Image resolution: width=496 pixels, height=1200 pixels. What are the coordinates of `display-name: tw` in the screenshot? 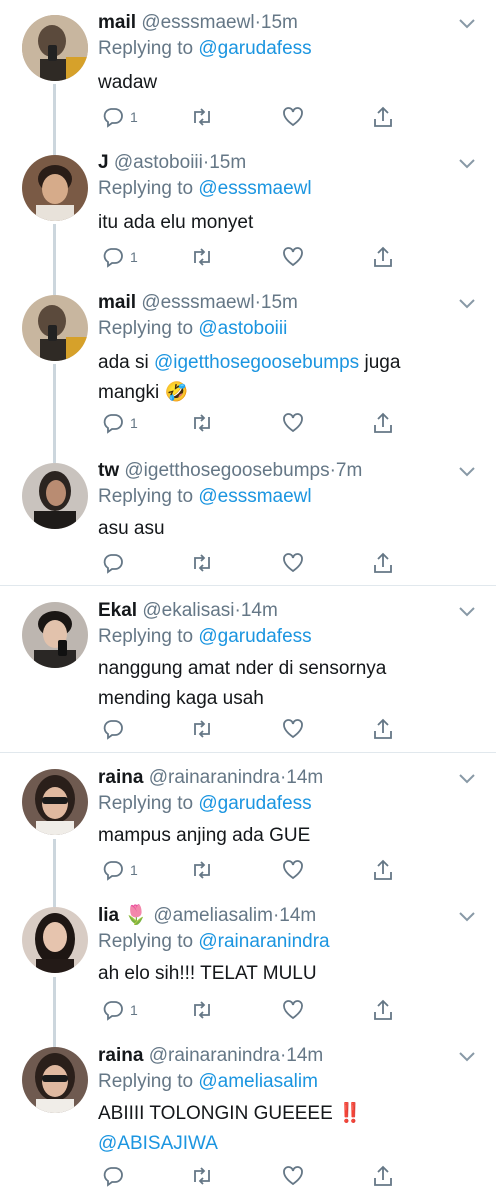 It's located at (108, 470).